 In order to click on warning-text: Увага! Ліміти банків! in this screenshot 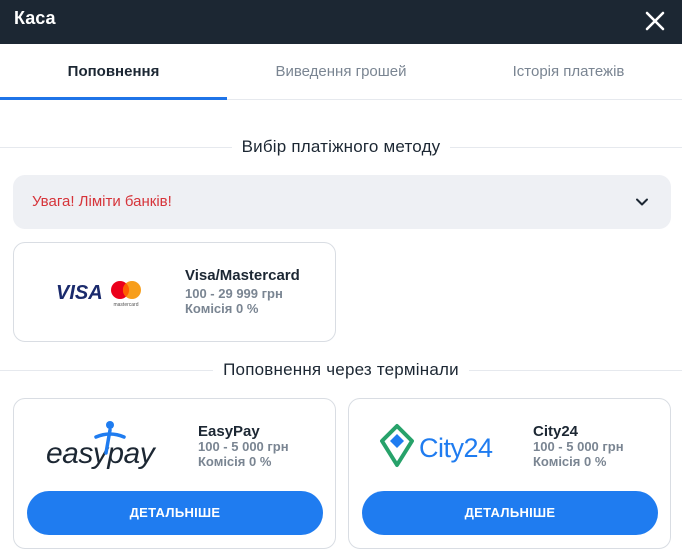, I will do `click(102, 201)`.